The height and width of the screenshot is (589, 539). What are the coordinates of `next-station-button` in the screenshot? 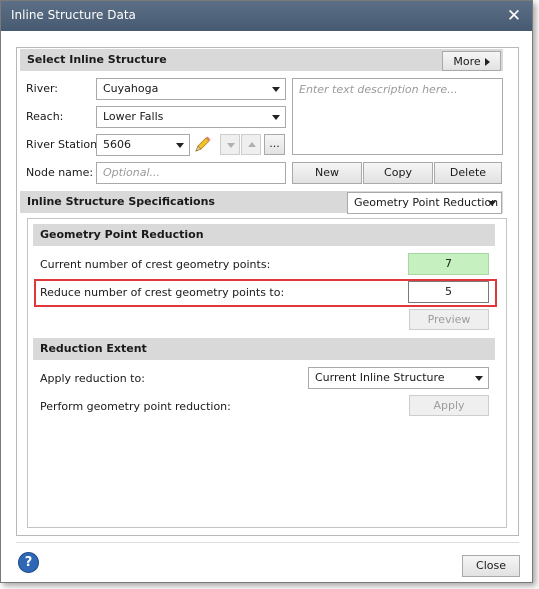 It's located at (251, 144).